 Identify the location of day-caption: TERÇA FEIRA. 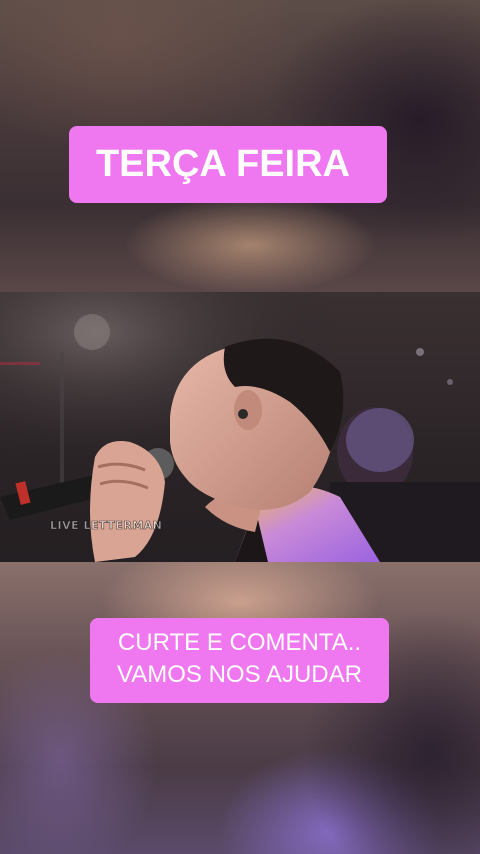
(228, 164).